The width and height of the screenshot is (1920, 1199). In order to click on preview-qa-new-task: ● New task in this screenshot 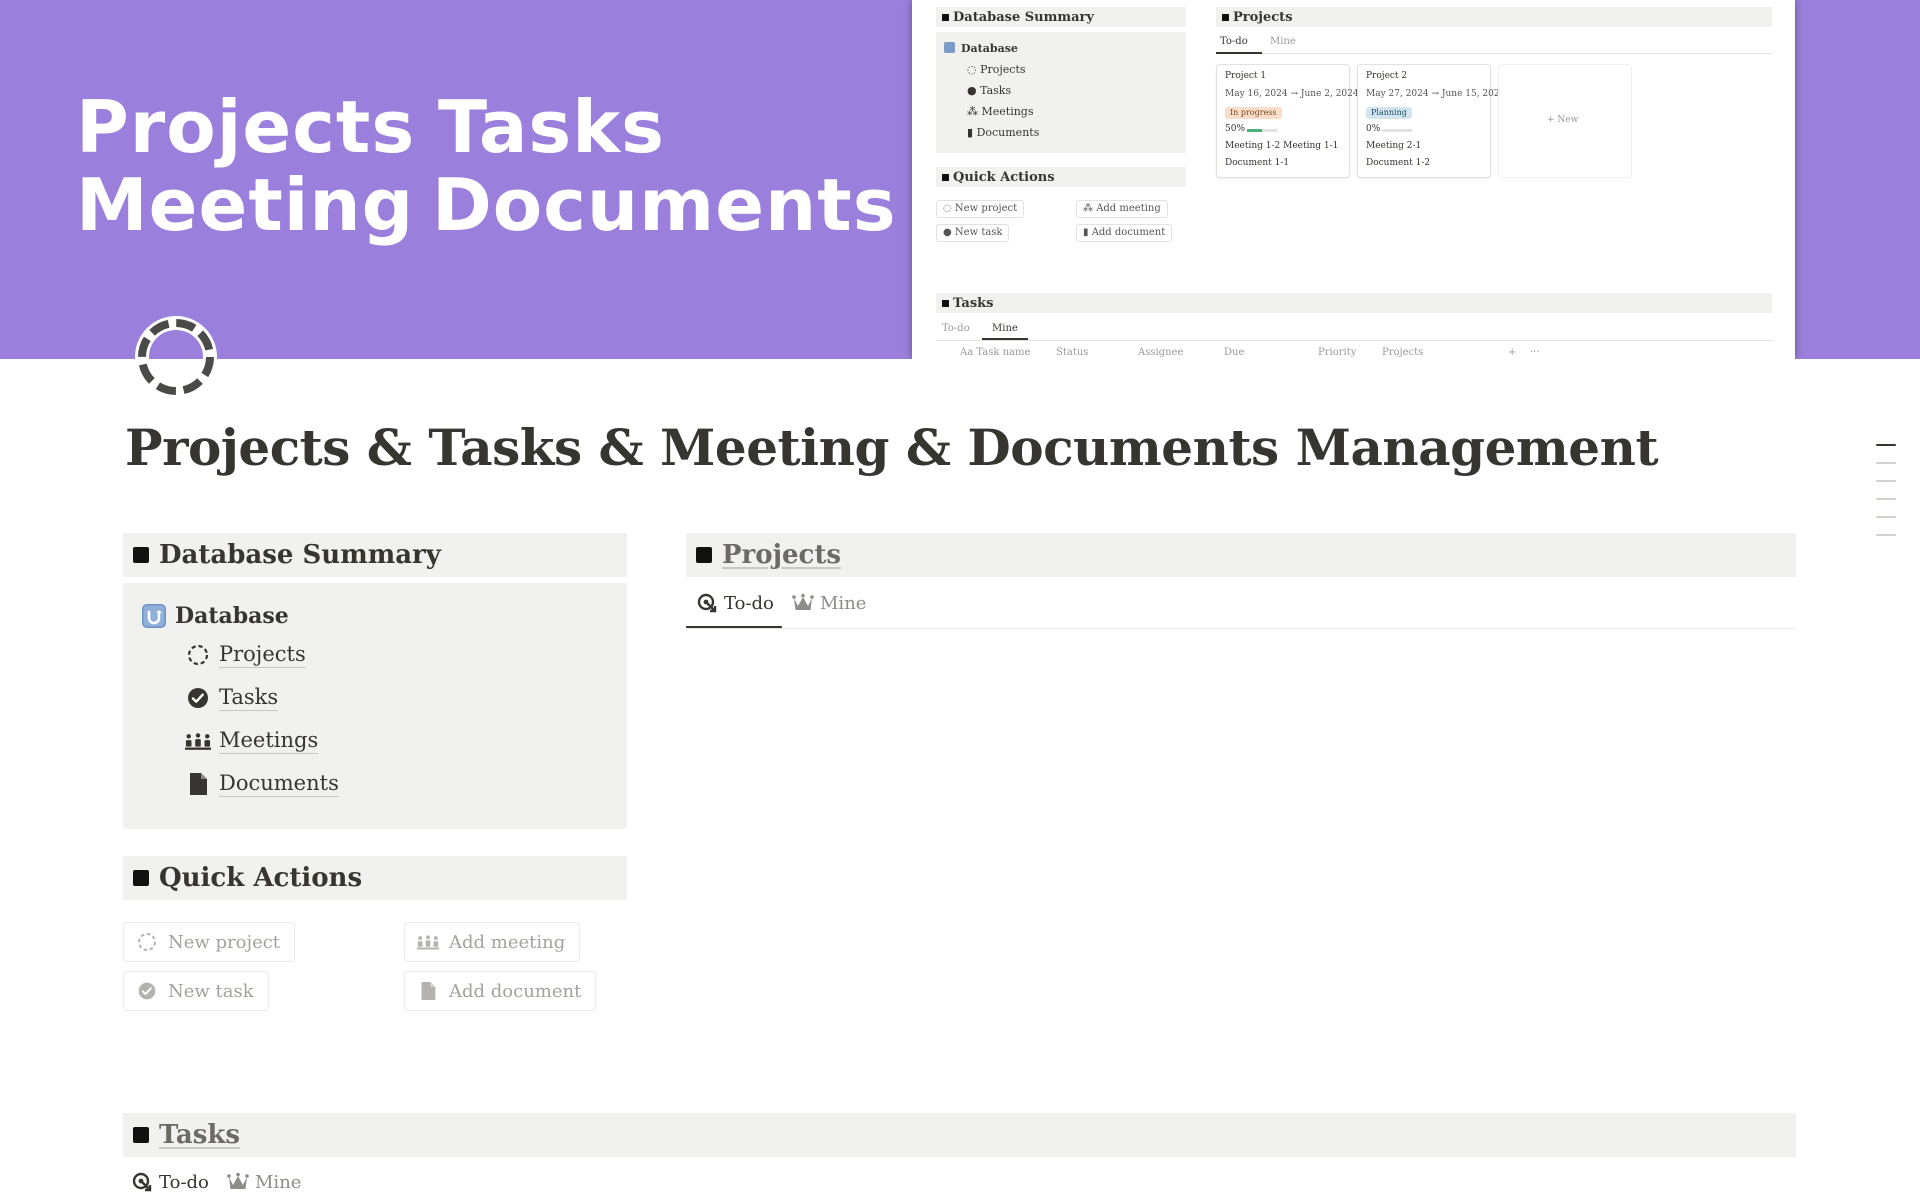, I will do `click(973, 233)`.